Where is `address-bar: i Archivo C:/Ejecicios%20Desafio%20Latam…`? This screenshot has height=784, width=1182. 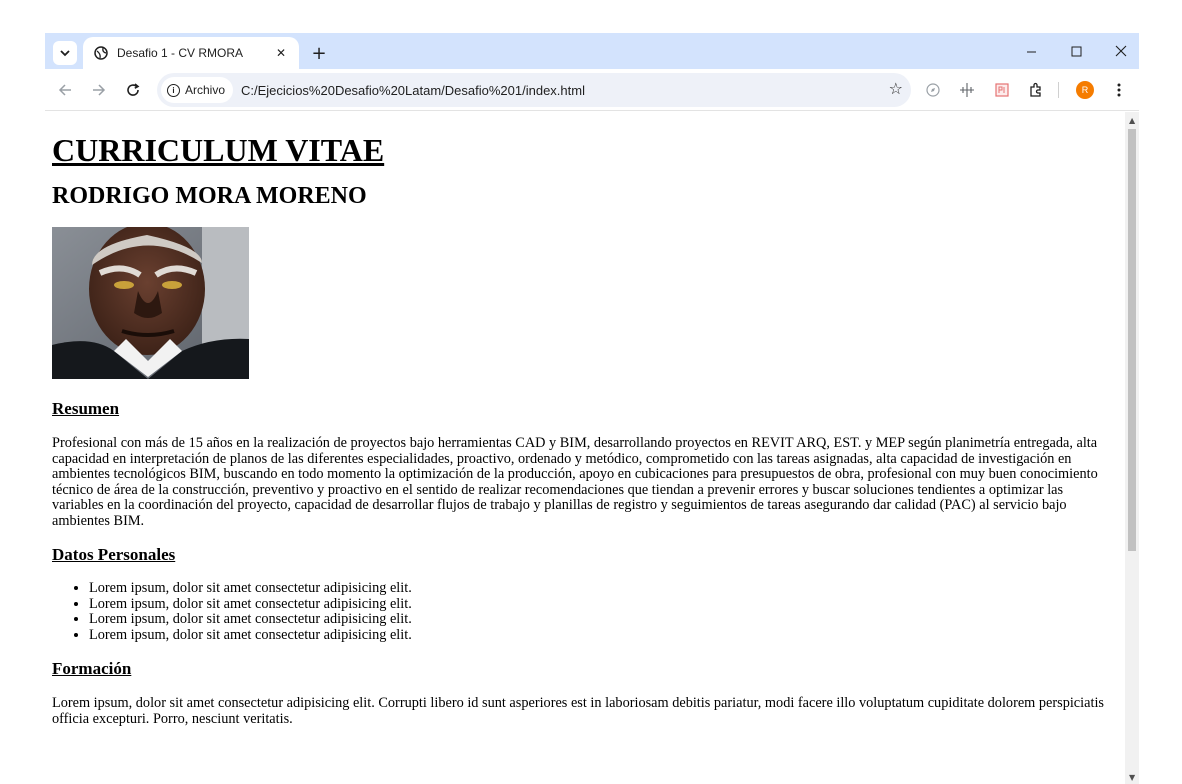
address-bar: i Archivo C:/Ejecicios%20Desafio%20Latam… is located at coordinates (534, 90).